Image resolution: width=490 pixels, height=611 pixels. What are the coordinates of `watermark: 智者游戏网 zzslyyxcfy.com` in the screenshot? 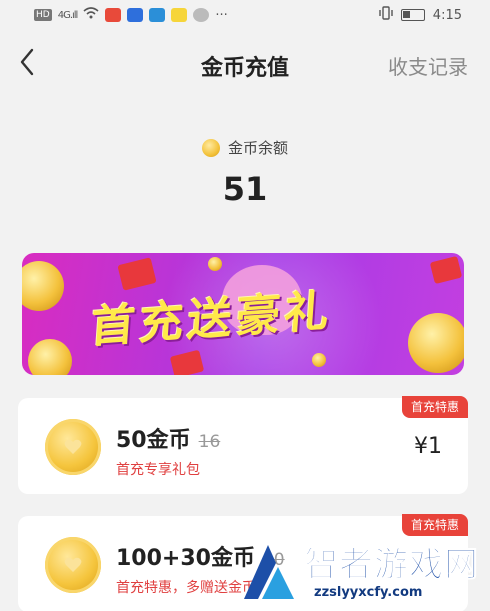 It's located at (364, 572).